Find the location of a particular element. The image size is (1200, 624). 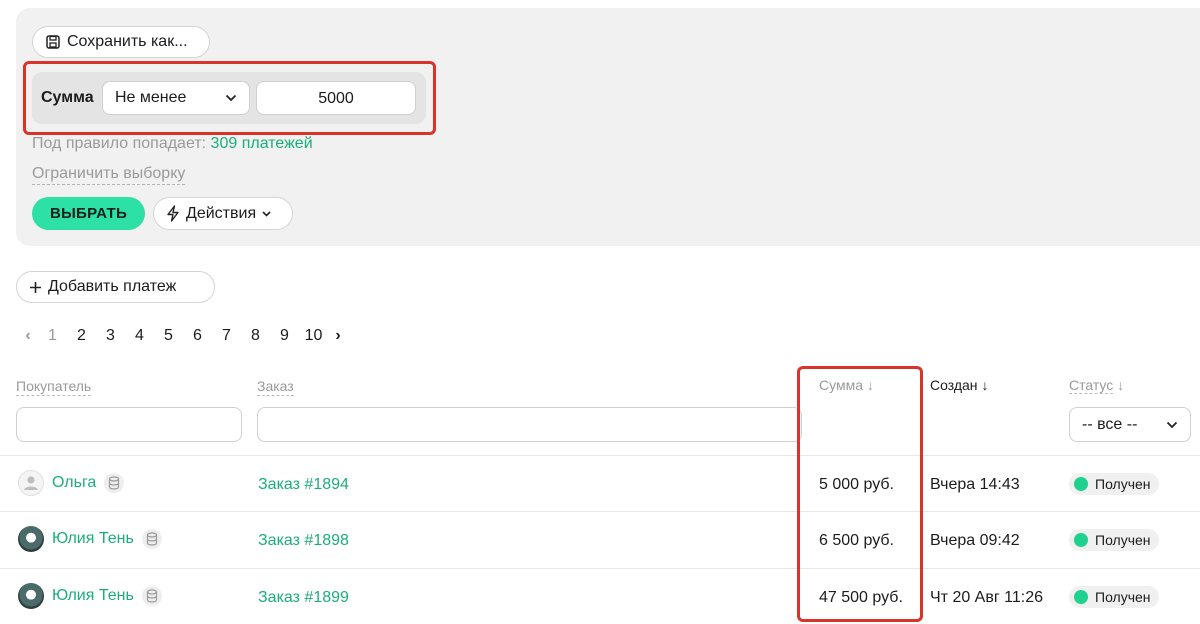

status-filter-value: -- все -- is located at coordinates (1110, 424).